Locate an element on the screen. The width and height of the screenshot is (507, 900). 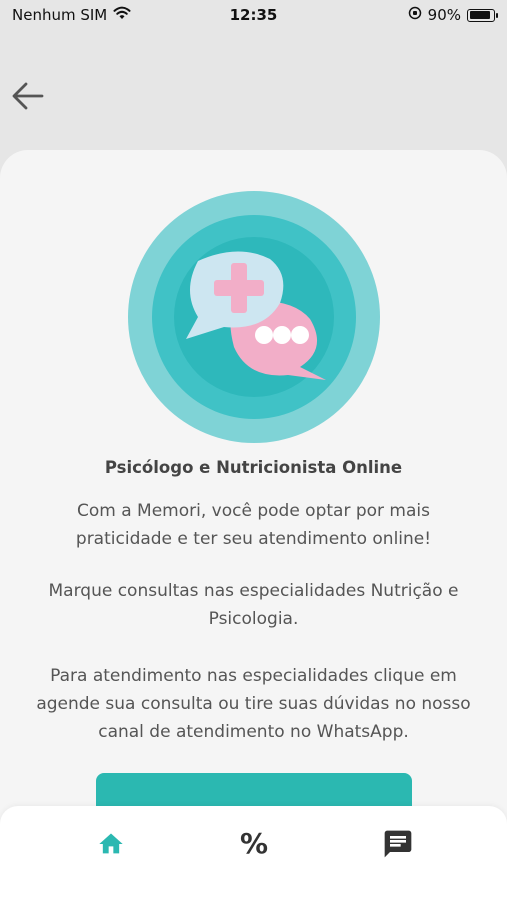
online-consultation-illustration is located at coordinates (254, 317).